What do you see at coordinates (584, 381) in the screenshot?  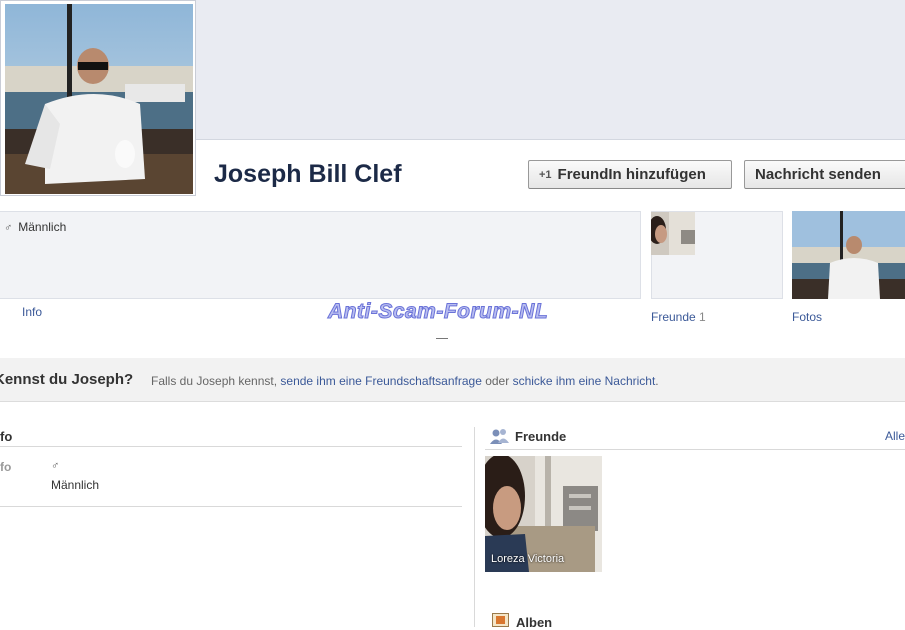 I see `send-message-link: schicke ihm eine Nachricht` at bounding box center [584, 381].